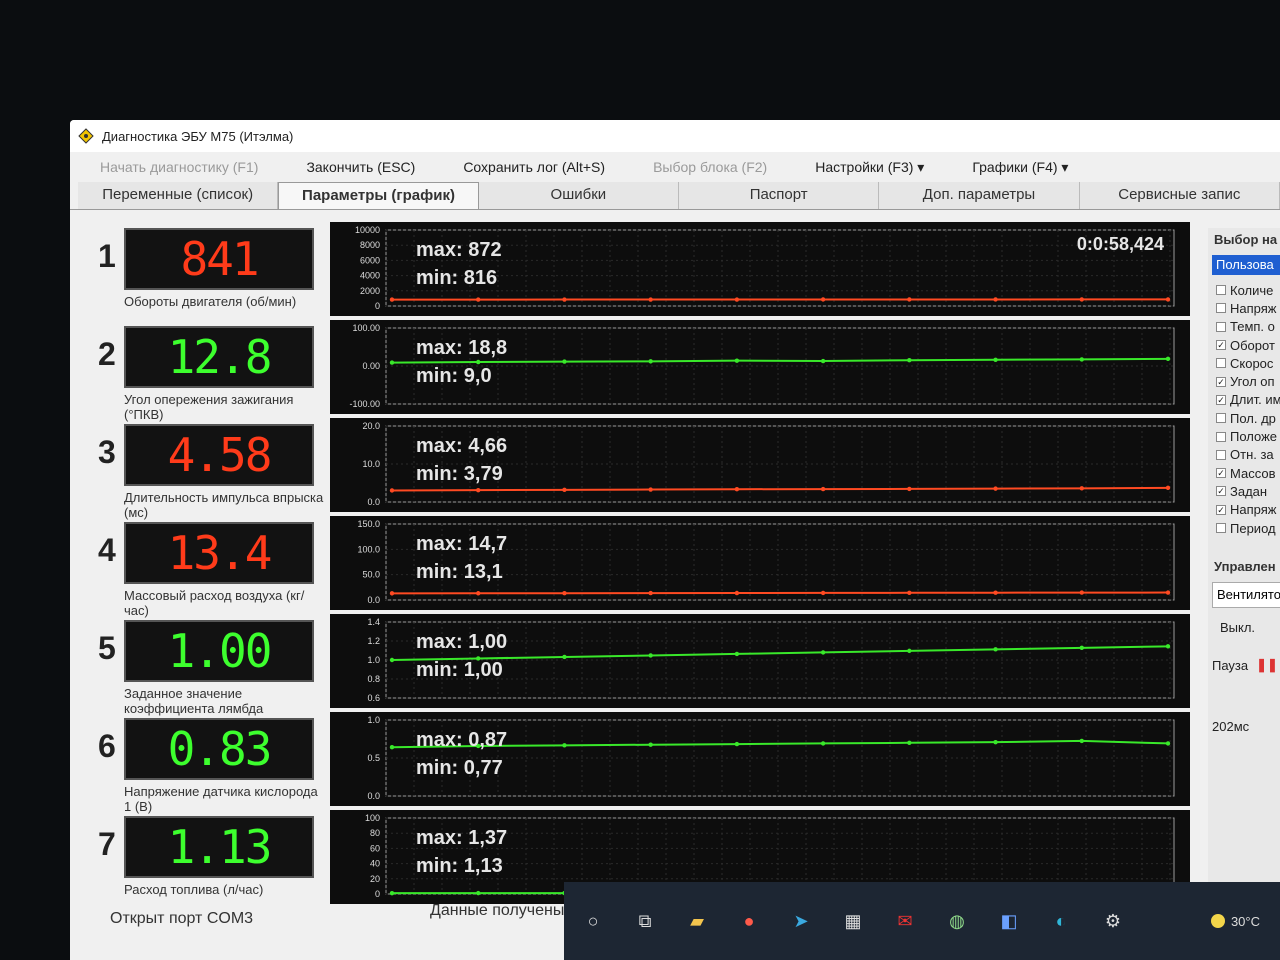 This screenshot has width=1280, height=960. What do you see at coordinates (771, 660) in the screenshot?
I see `graph-svg: 1.4 1.2 1.0 0.8 0.6 max: 1,00 min: 1,00` at bounding box center [771, 660].